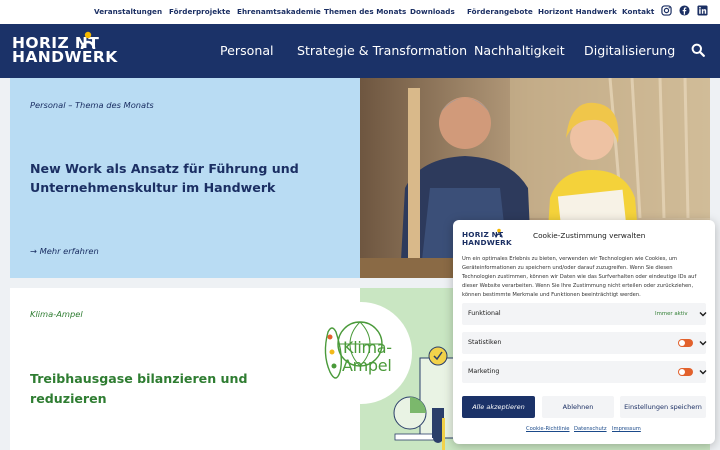 This screenshot has width=720, height=450. What do you see at coordinates (671, 314) in the screenshot?
I see `always-active-label: Immer aktiv` at bounding box center [671, 314].